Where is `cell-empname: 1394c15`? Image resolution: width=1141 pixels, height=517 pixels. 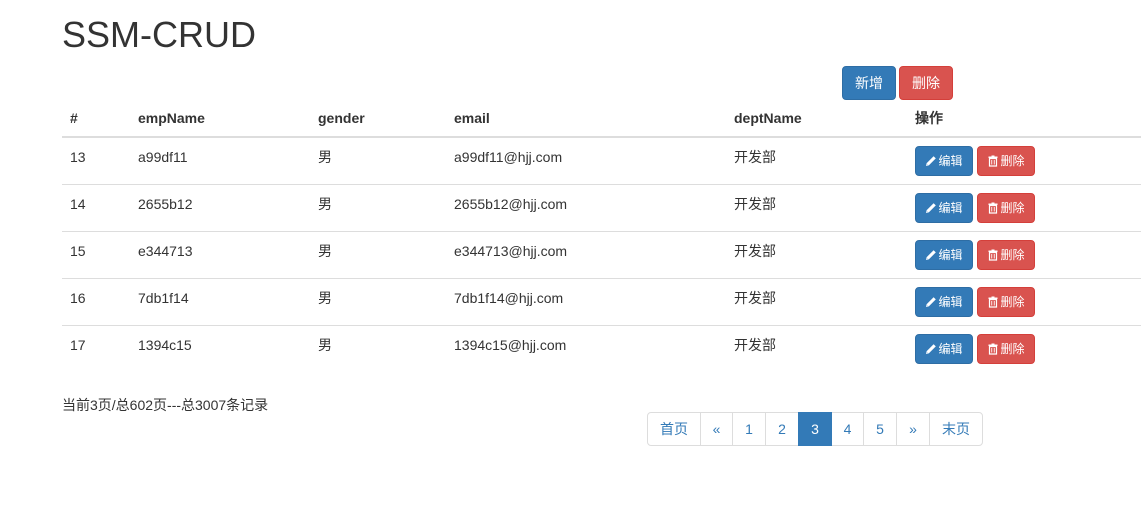 cell-empname: 1394c15 is located at coordinates (165, 344).